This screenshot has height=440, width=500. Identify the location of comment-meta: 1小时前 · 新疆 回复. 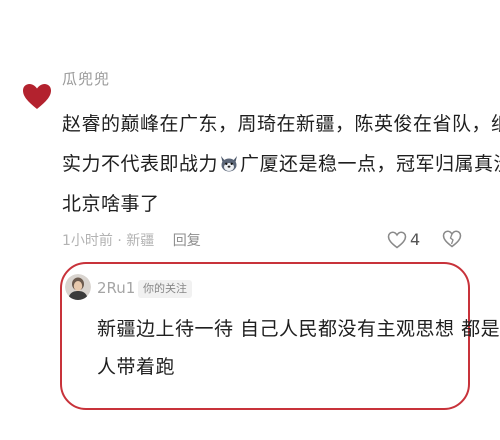
(131, 240).